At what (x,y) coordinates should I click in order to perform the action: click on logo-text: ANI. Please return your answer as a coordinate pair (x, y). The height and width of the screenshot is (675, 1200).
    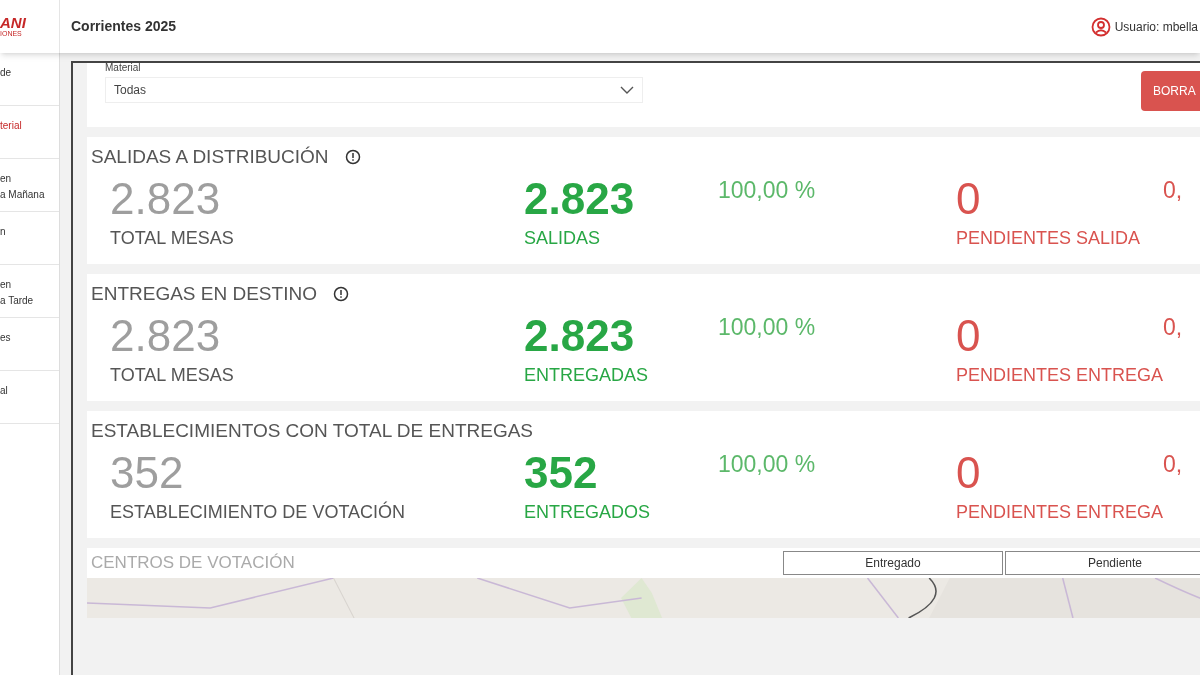
    Looking at the image, I should click on (13, 22).